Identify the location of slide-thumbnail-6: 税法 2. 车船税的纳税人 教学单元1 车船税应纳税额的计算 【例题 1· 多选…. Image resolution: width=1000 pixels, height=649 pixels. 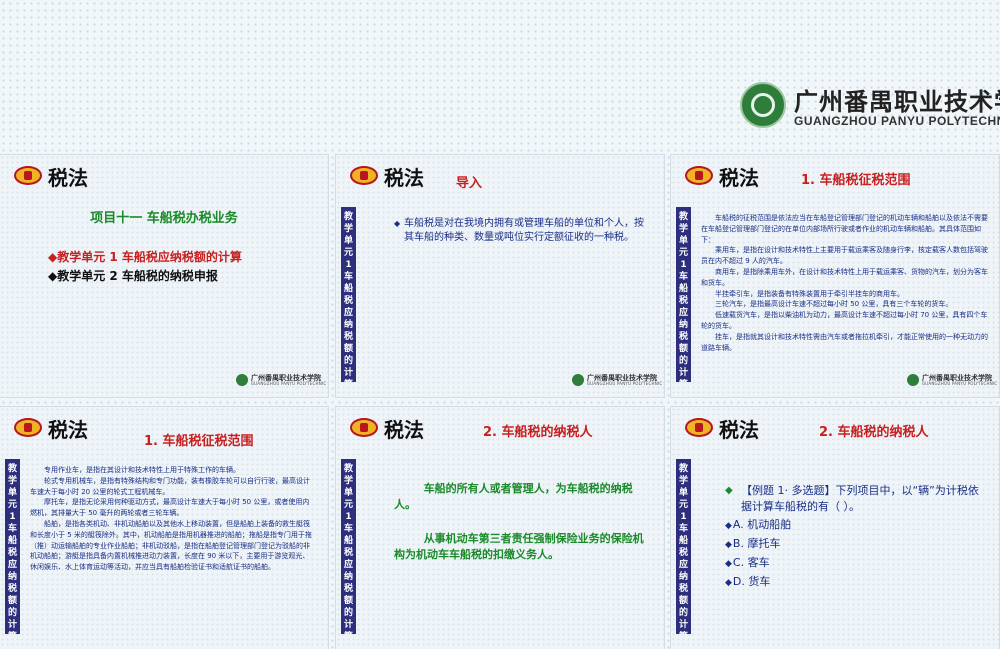
(835, 528).